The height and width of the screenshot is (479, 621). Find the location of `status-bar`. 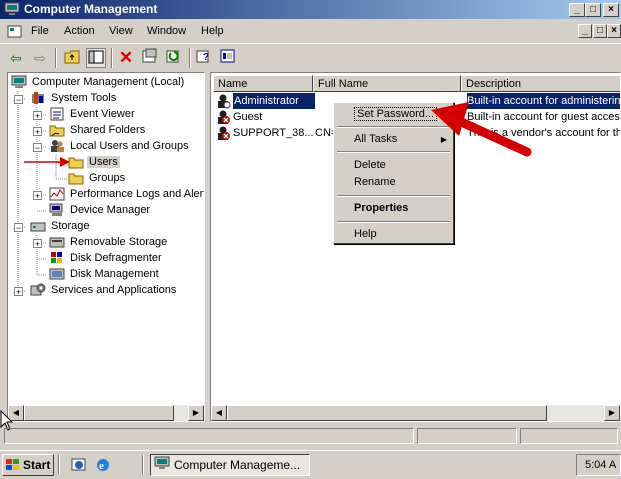

status-bar is located at coordinates (310, 436).